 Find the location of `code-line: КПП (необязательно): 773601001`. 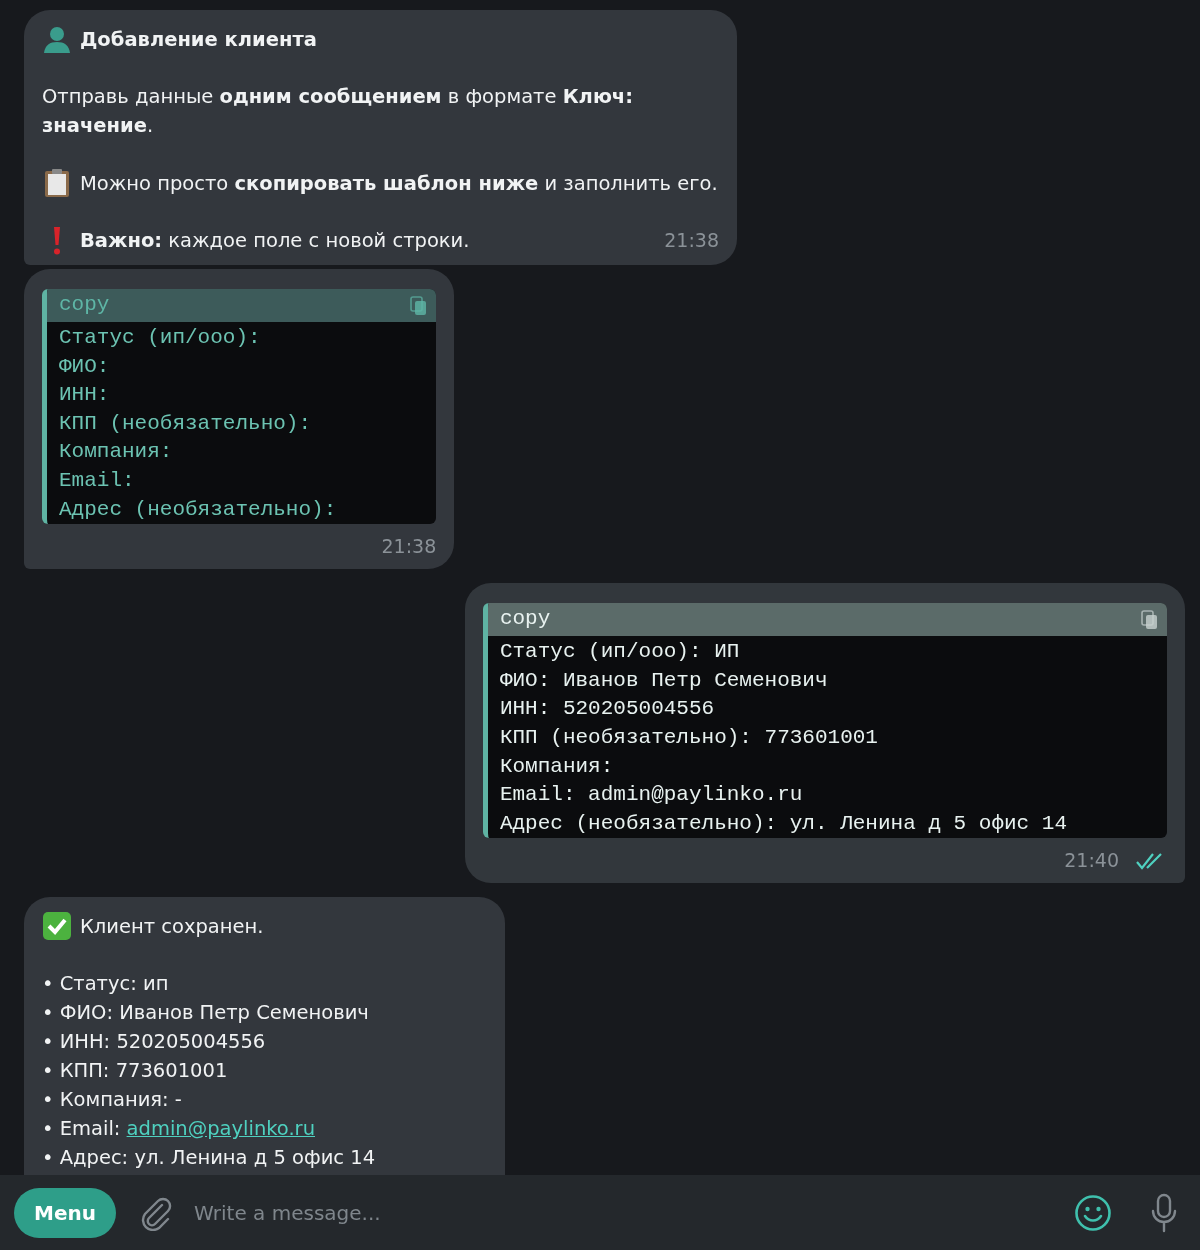

code-line: КПП (необязательно): 773601001 is located at coordinates (689, 737).